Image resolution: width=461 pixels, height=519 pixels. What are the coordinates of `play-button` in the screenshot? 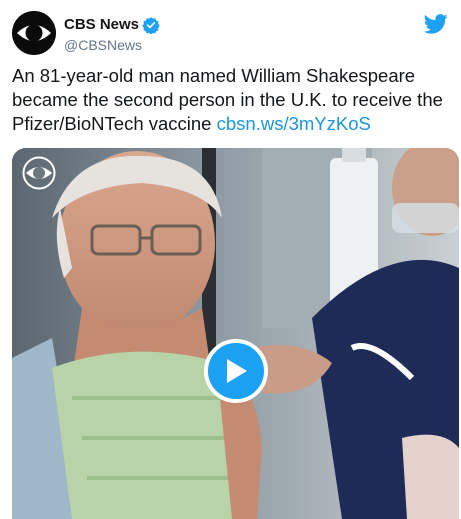 It's located at (236, 371).